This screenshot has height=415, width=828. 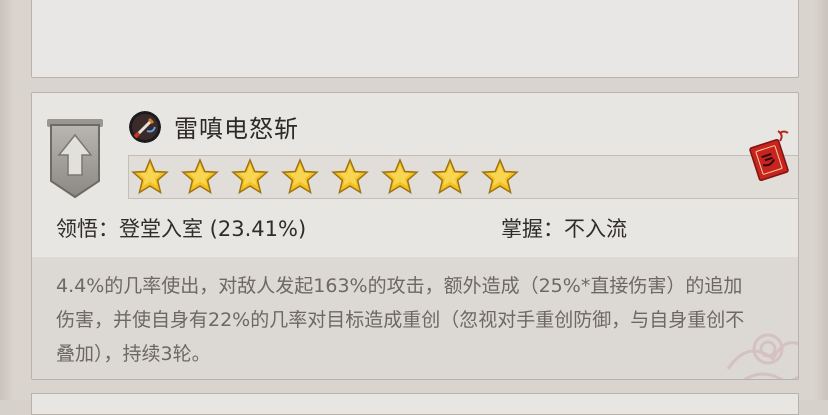 What do you see at coordinates (236, 129) in the screenshot?
I see `skill-name: 雷嗔电怒斩` at bounding box center [236, 129].